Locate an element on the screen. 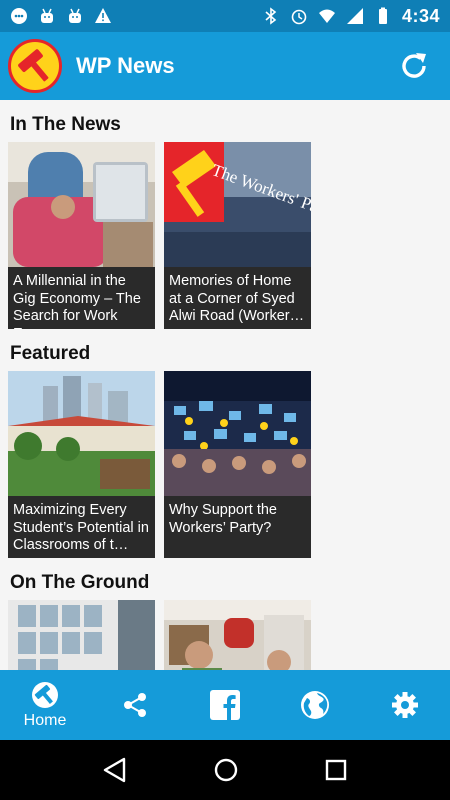 This screenshot has height=800, width=450. signal-icon is located at coordinates (354, 16).